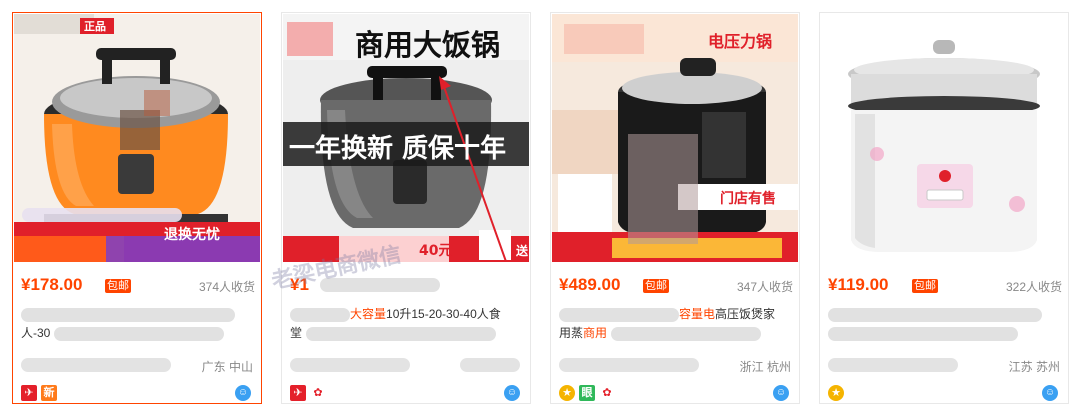 The width and height of the screenshot is (1080, 410). Describe the element at coordinates (436, 251) in the screenshot. I see `image-price-tail: 40元` at that location.